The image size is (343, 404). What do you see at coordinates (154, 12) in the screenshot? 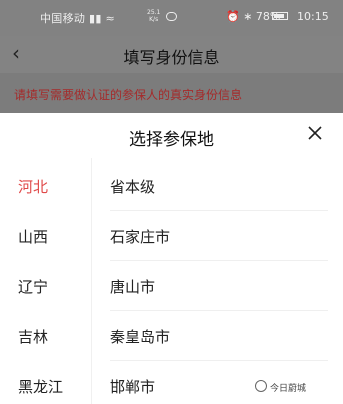
I see `net-speed-value: 25.1` at bounding box center [154, 12].